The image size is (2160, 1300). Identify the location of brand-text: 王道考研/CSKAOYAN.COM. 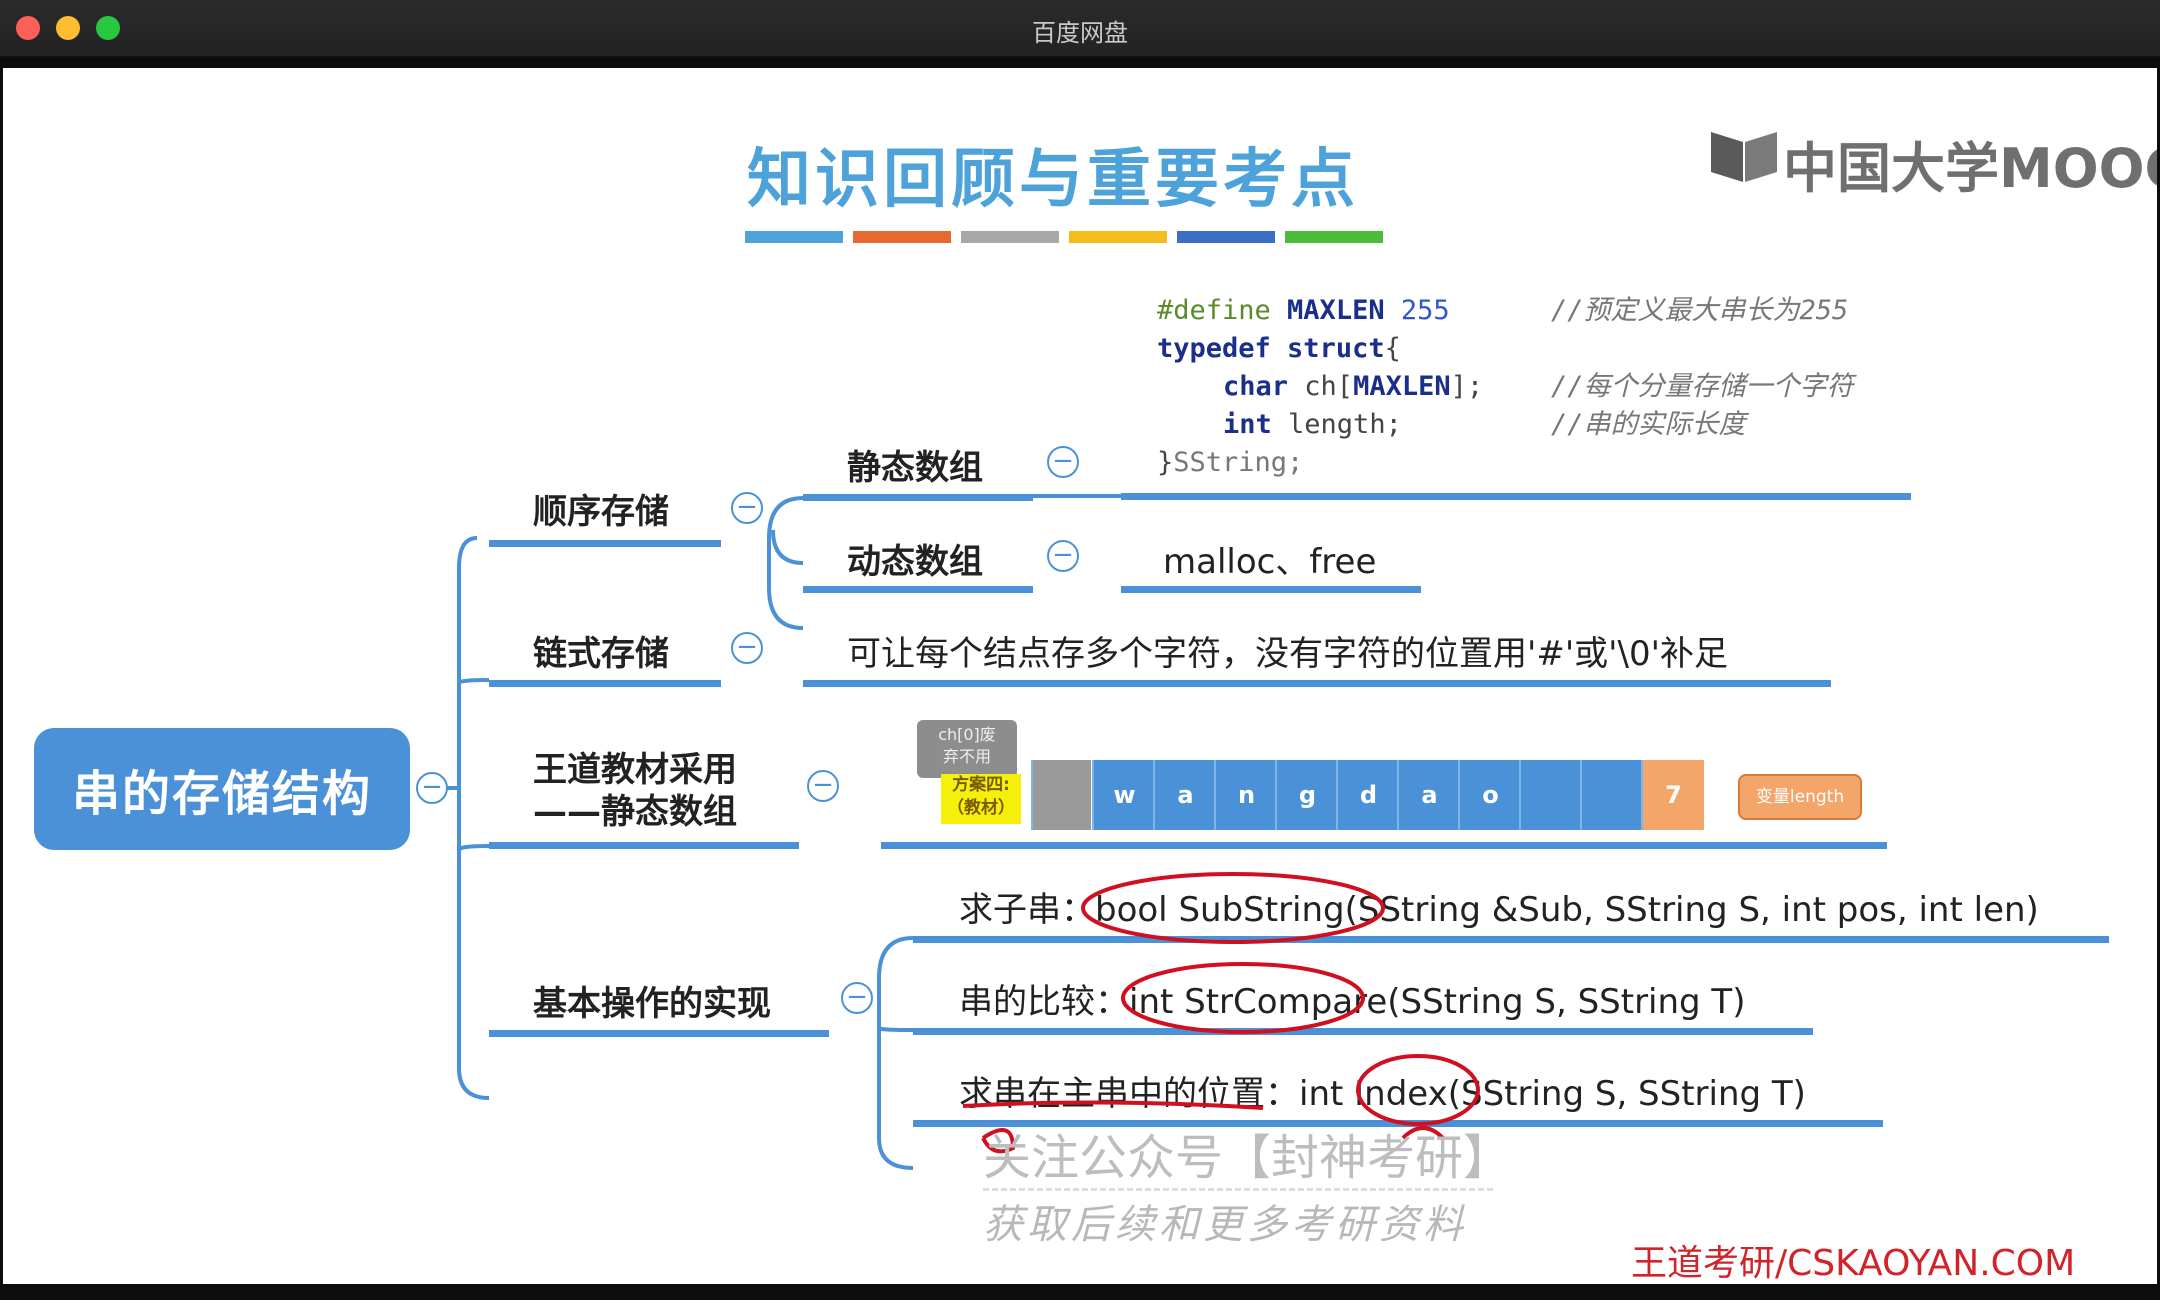
(1853, 1263).